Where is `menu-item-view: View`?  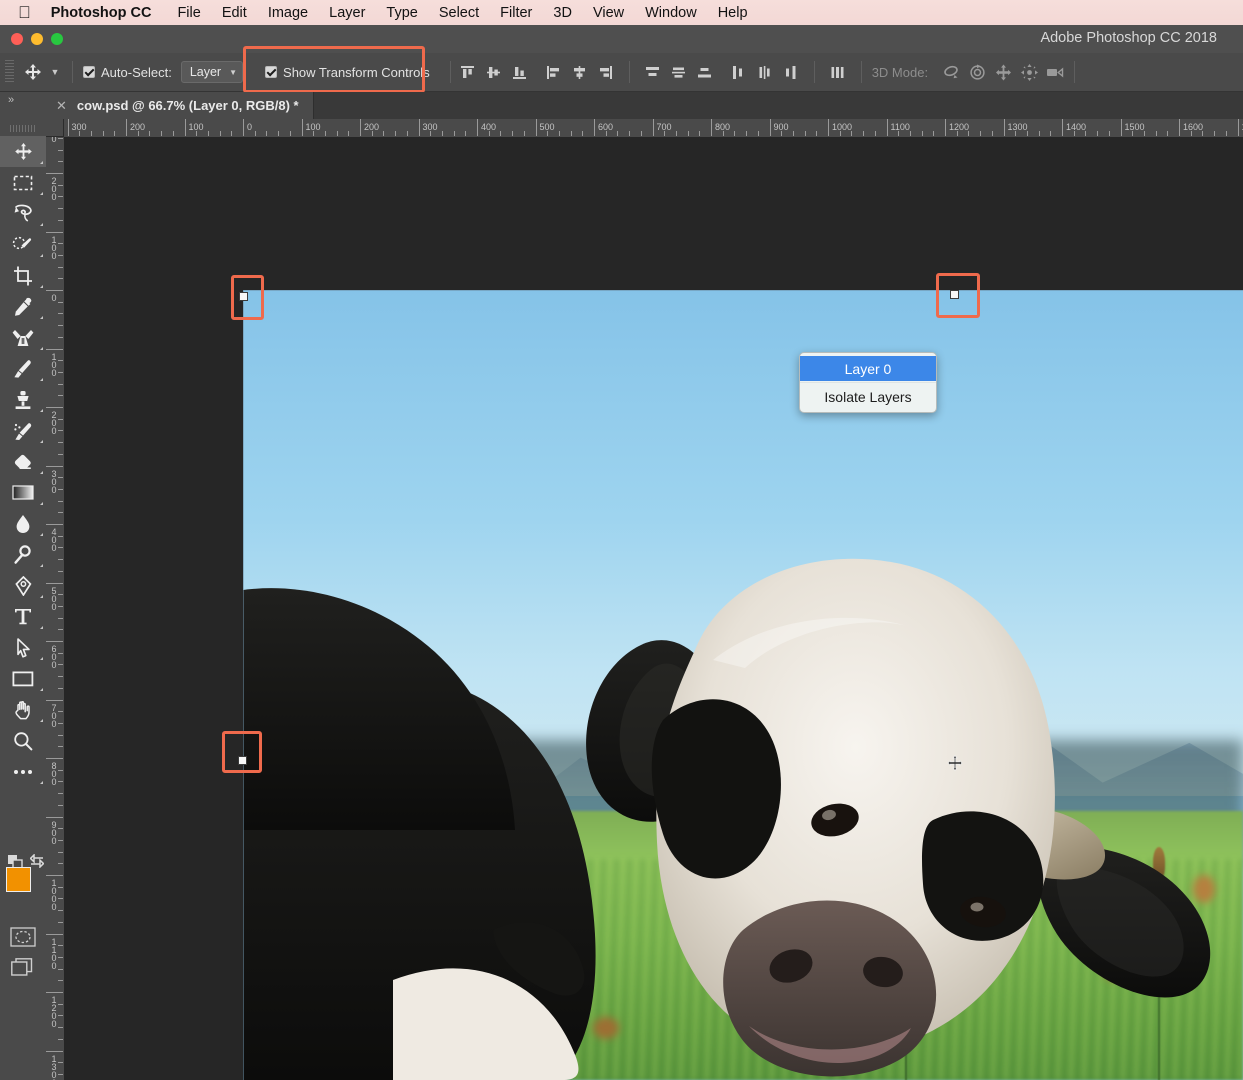 menu-item-view: View is located at coordinates (608, 13).